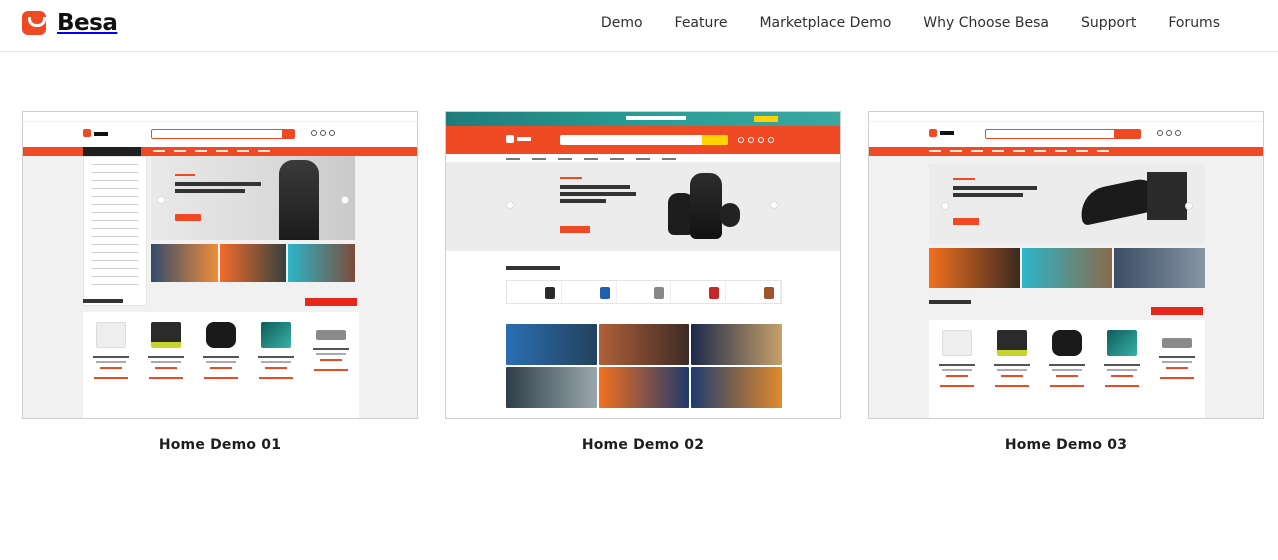 The width and height of the screenshot is (1278, 560). What do you see at coordinates (1194, 23) in the screenshot?
I see `nav-forums: Forums` at bounding box center [1194, 23].